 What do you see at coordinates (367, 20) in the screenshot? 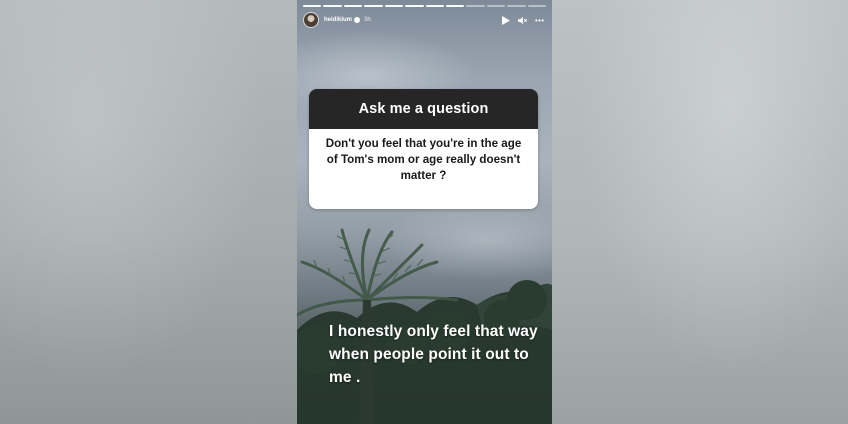
I see `story-timestamp: 3h` at bounding box center [367, 20].